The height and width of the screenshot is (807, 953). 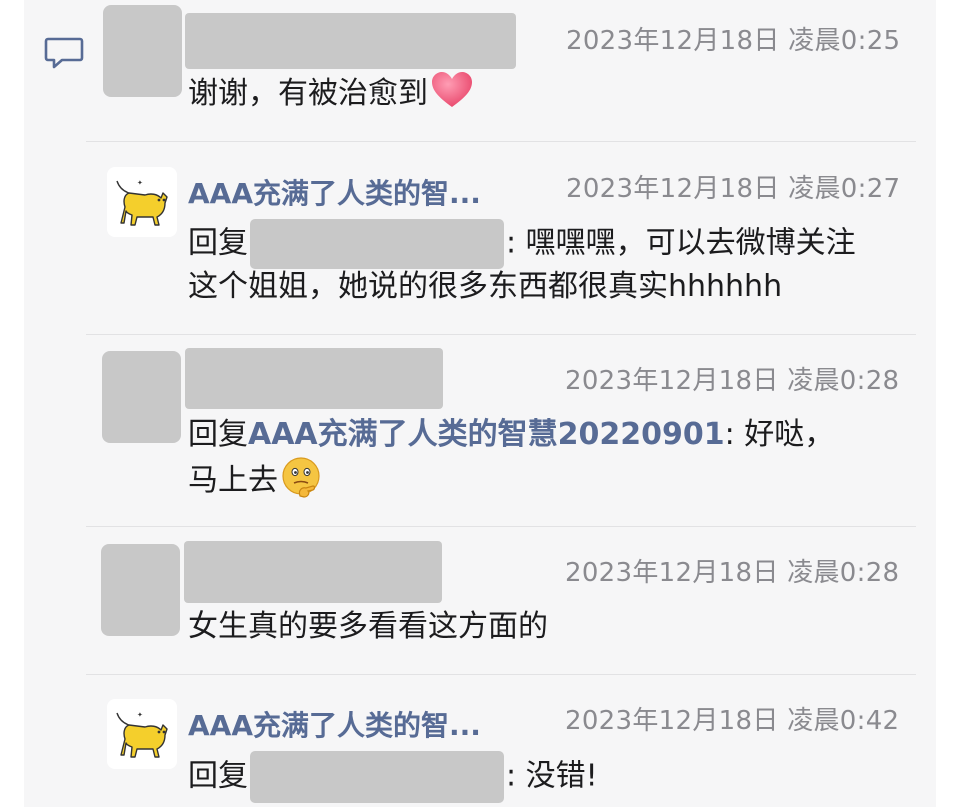 I want to click on comment-text-content: : 好哒，, so click(x=779, y=434).